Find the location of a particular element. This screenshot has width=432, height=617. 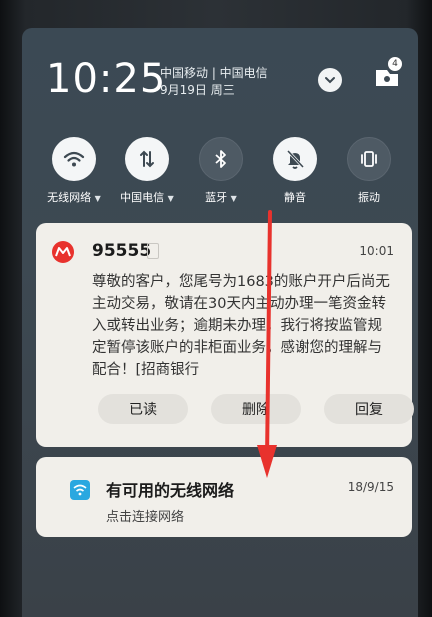

notification-count-badge: 4 is located at coordinates (395, 64).